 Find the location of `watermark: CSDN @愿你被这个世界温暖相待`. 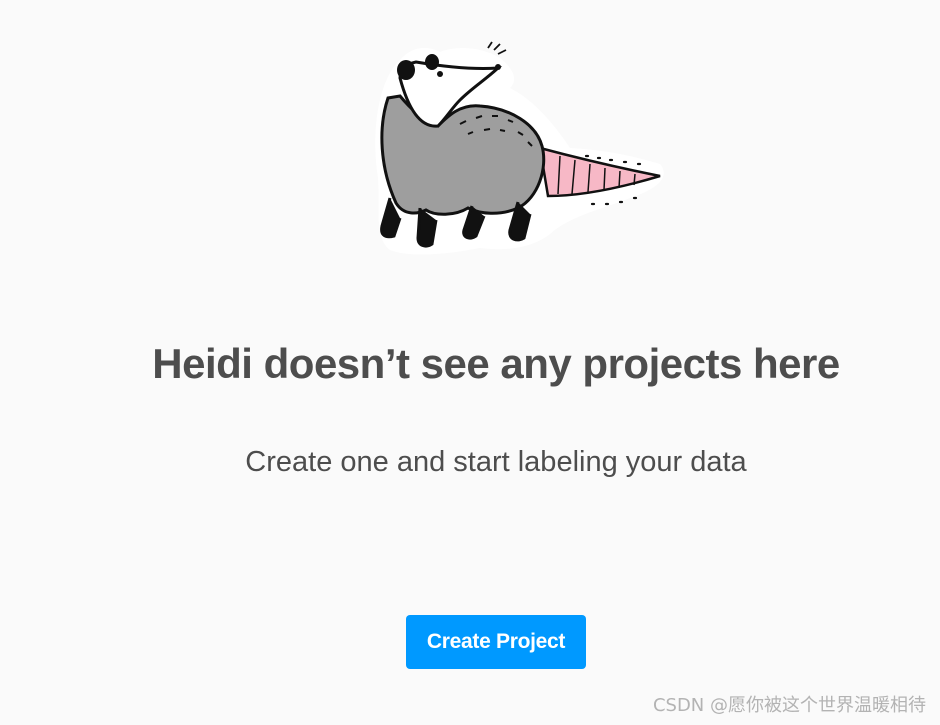

watermark: CSDN @愿你被这个世界温暖相待 is located at coordinates (789, 705).